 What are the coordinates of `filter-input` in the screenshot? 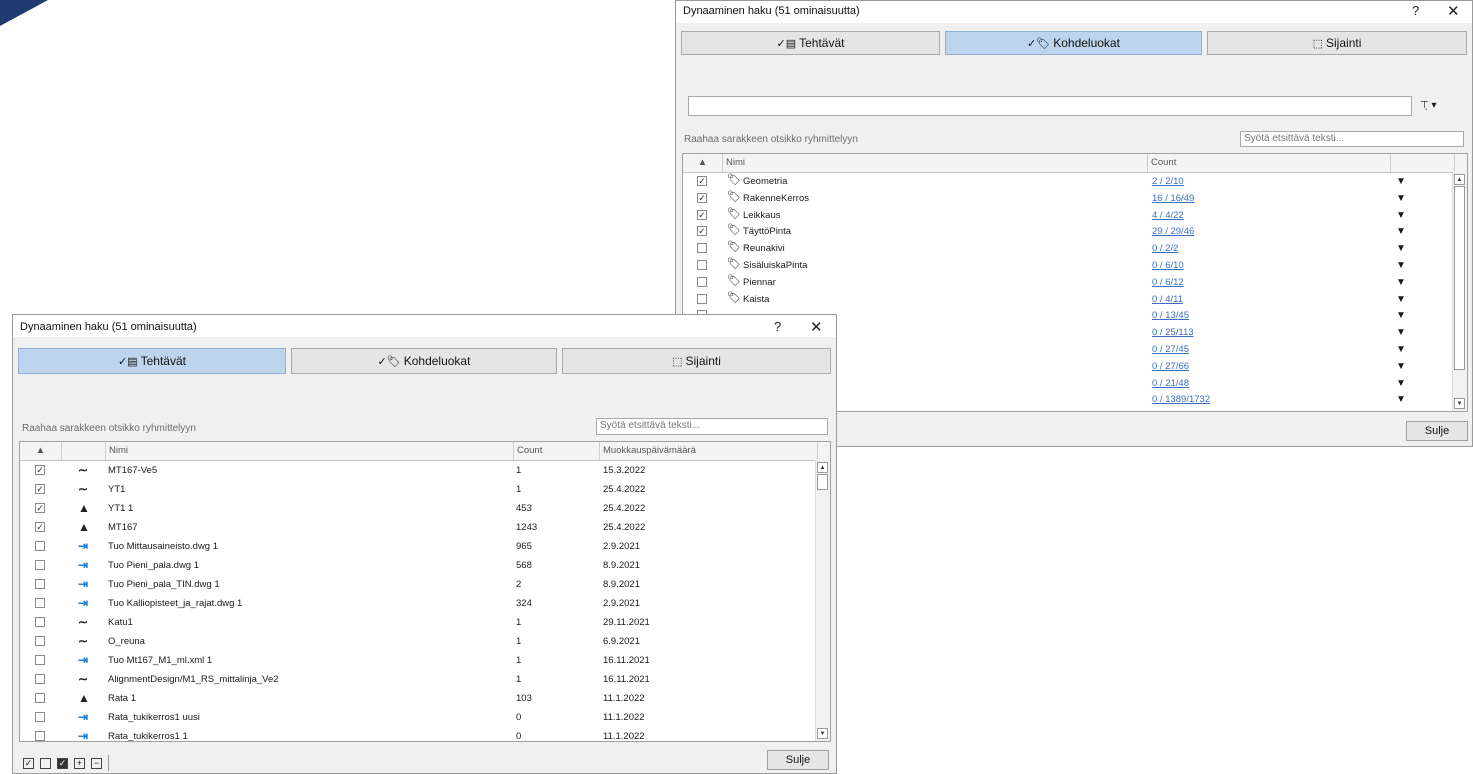 It's located at (1050, 106).